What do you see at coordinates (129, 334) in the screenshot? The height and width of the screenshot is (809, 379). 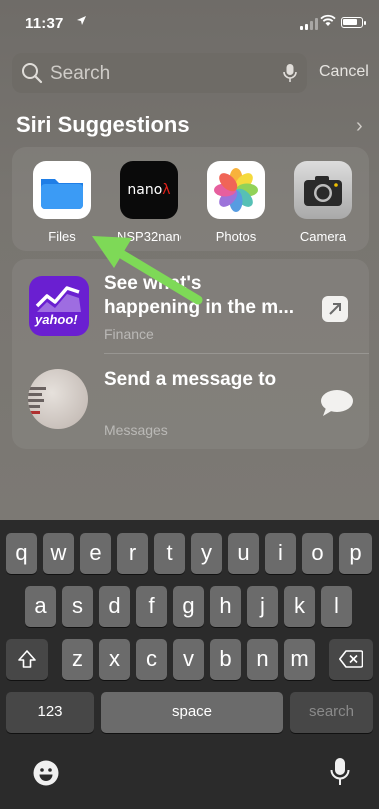 I see `result-source: Finance` at bounding box center [129, 334].